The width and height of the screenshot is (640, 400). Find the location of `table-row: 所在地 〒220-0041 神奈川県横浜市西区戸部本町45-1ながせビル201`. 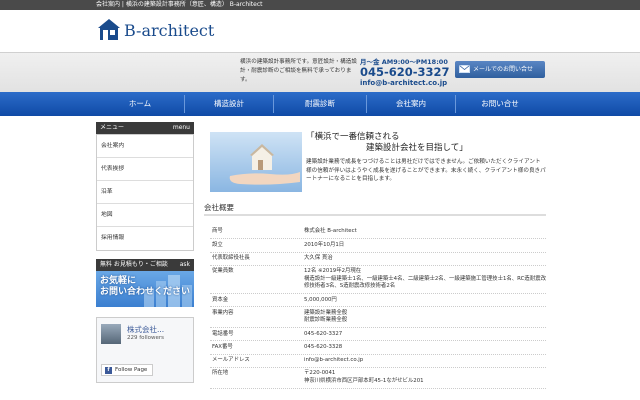

table-row: 所在地 〒220-0041 神奈川県横浜市西区戸部本町45-1ながせビル201 is located at coordinates (378, 378).